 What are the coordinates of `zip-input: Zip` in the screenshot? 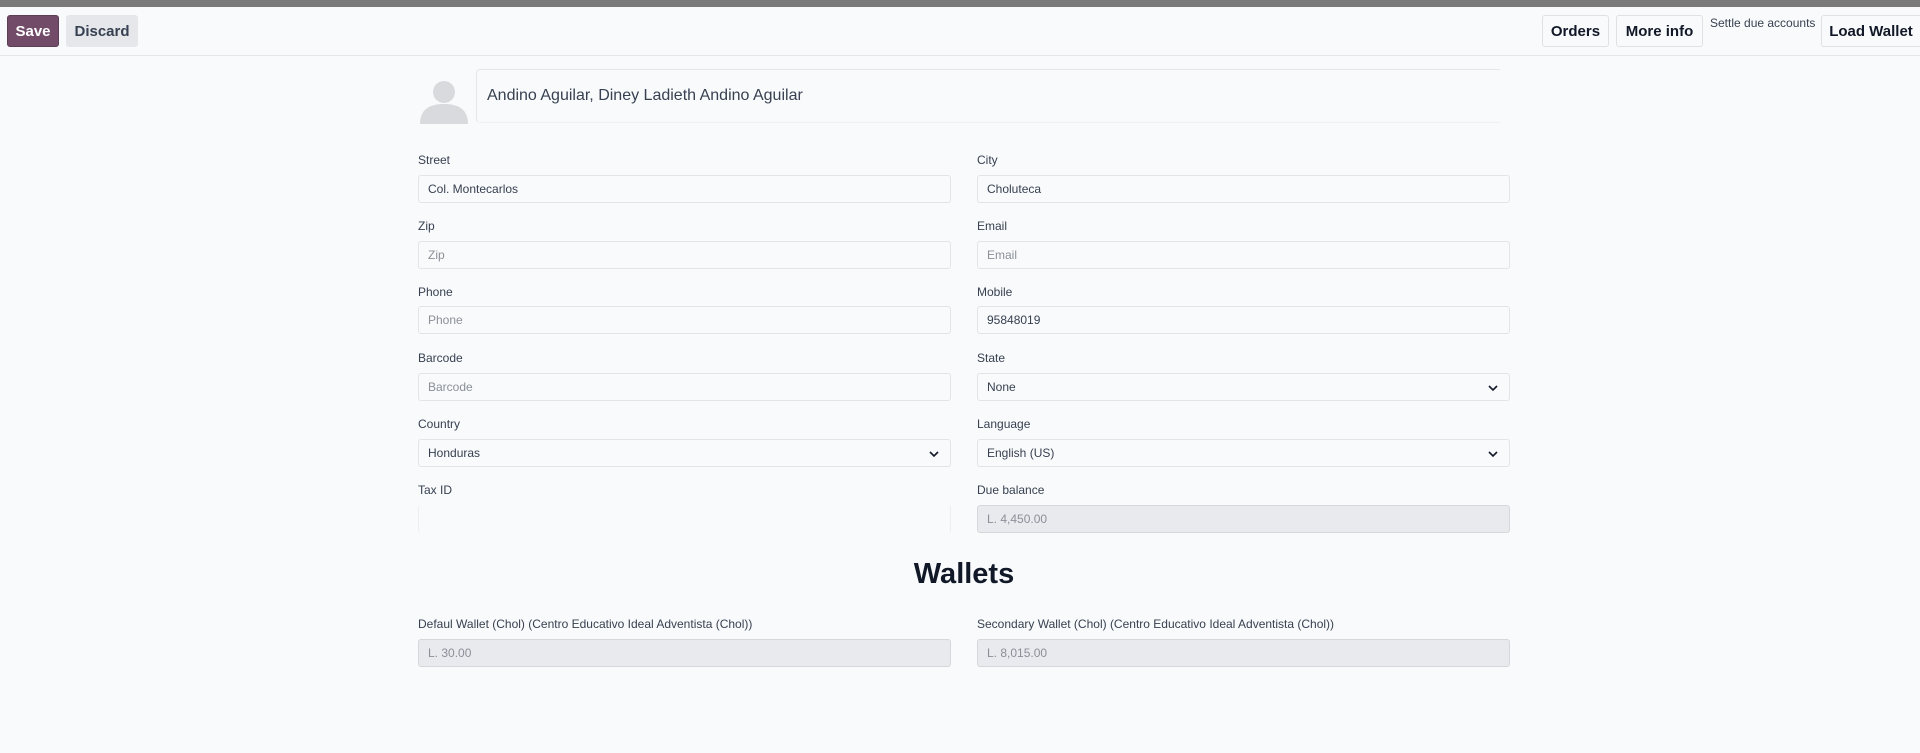 It's located at (684, 255).